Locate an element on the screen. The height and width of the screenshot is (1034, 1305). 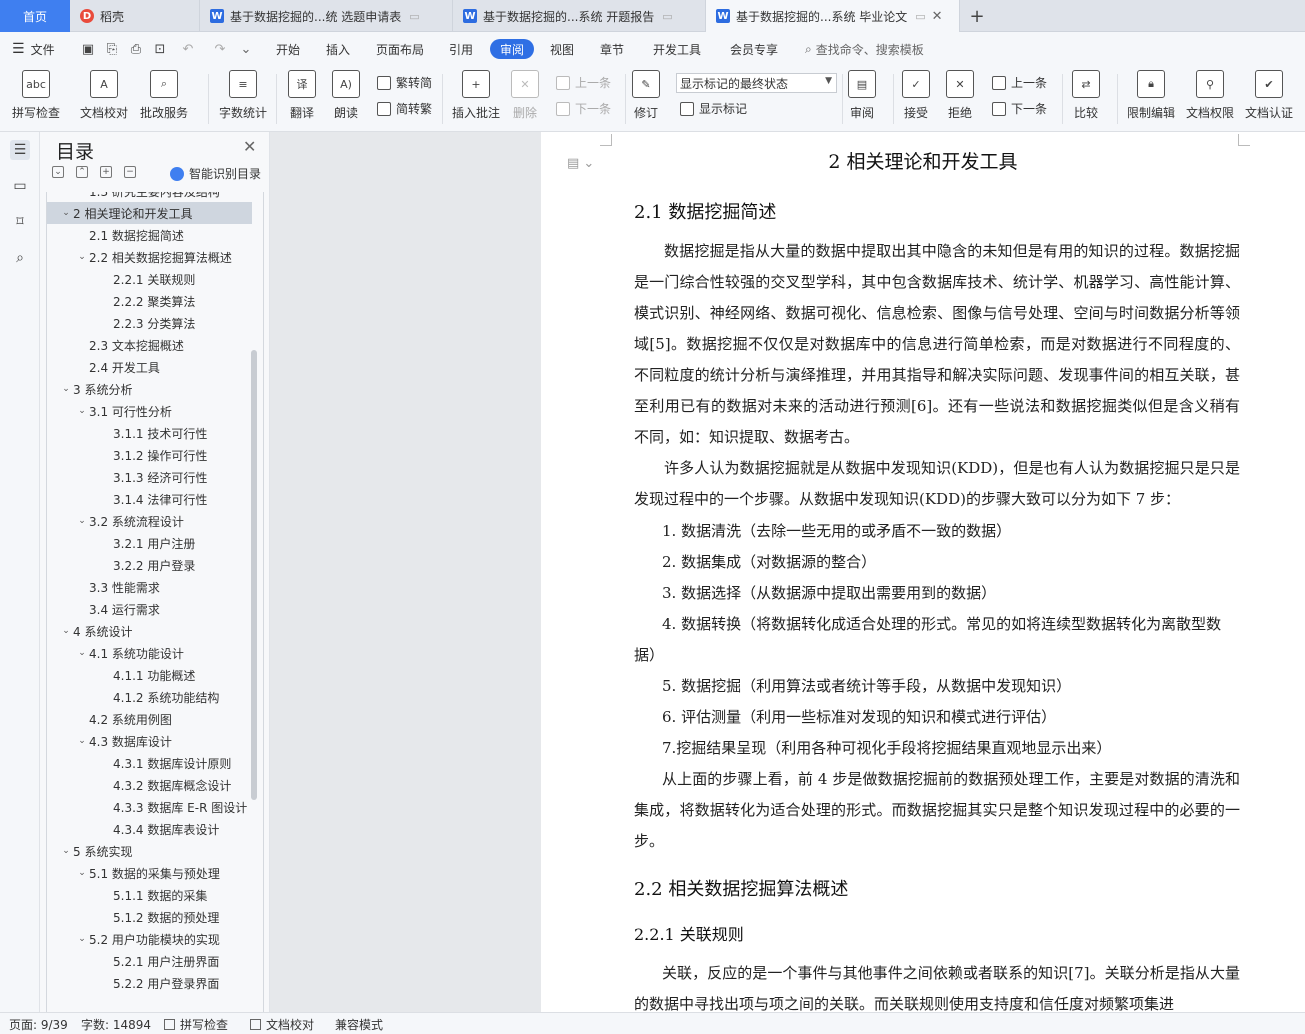
toc-item: 4.3.3 数据库 E-R 图设计 is located at coordinates (149, 807).